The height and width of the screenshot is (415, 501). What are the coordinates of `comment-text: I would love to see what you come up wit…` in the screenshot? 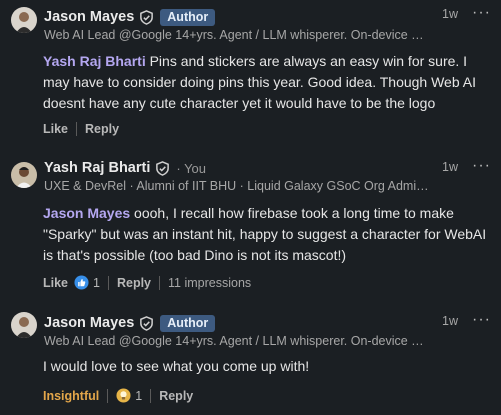 It's located at (176, 366).